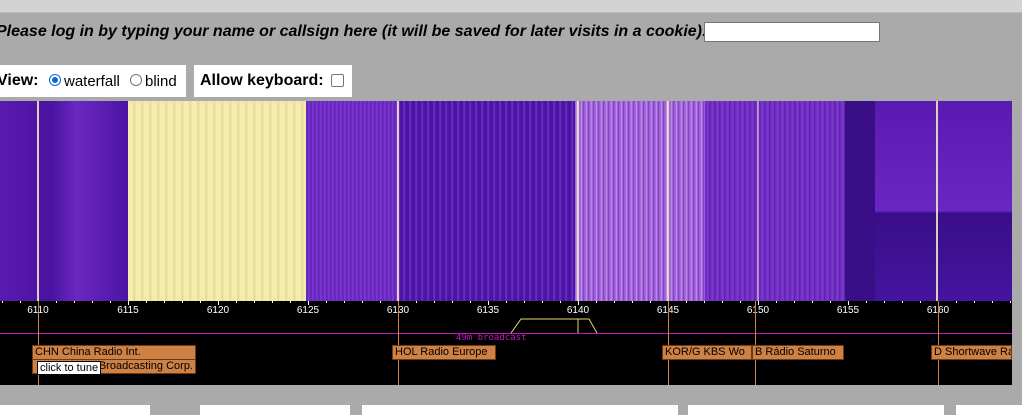 Image resolution: width=1022 pixels, height=415 pixels. What do you see at coordinates (114, 352) in the screenshot?
I see `station-tag-china-radio: CHN China Radio Int.` at bounding box center [114, 352].